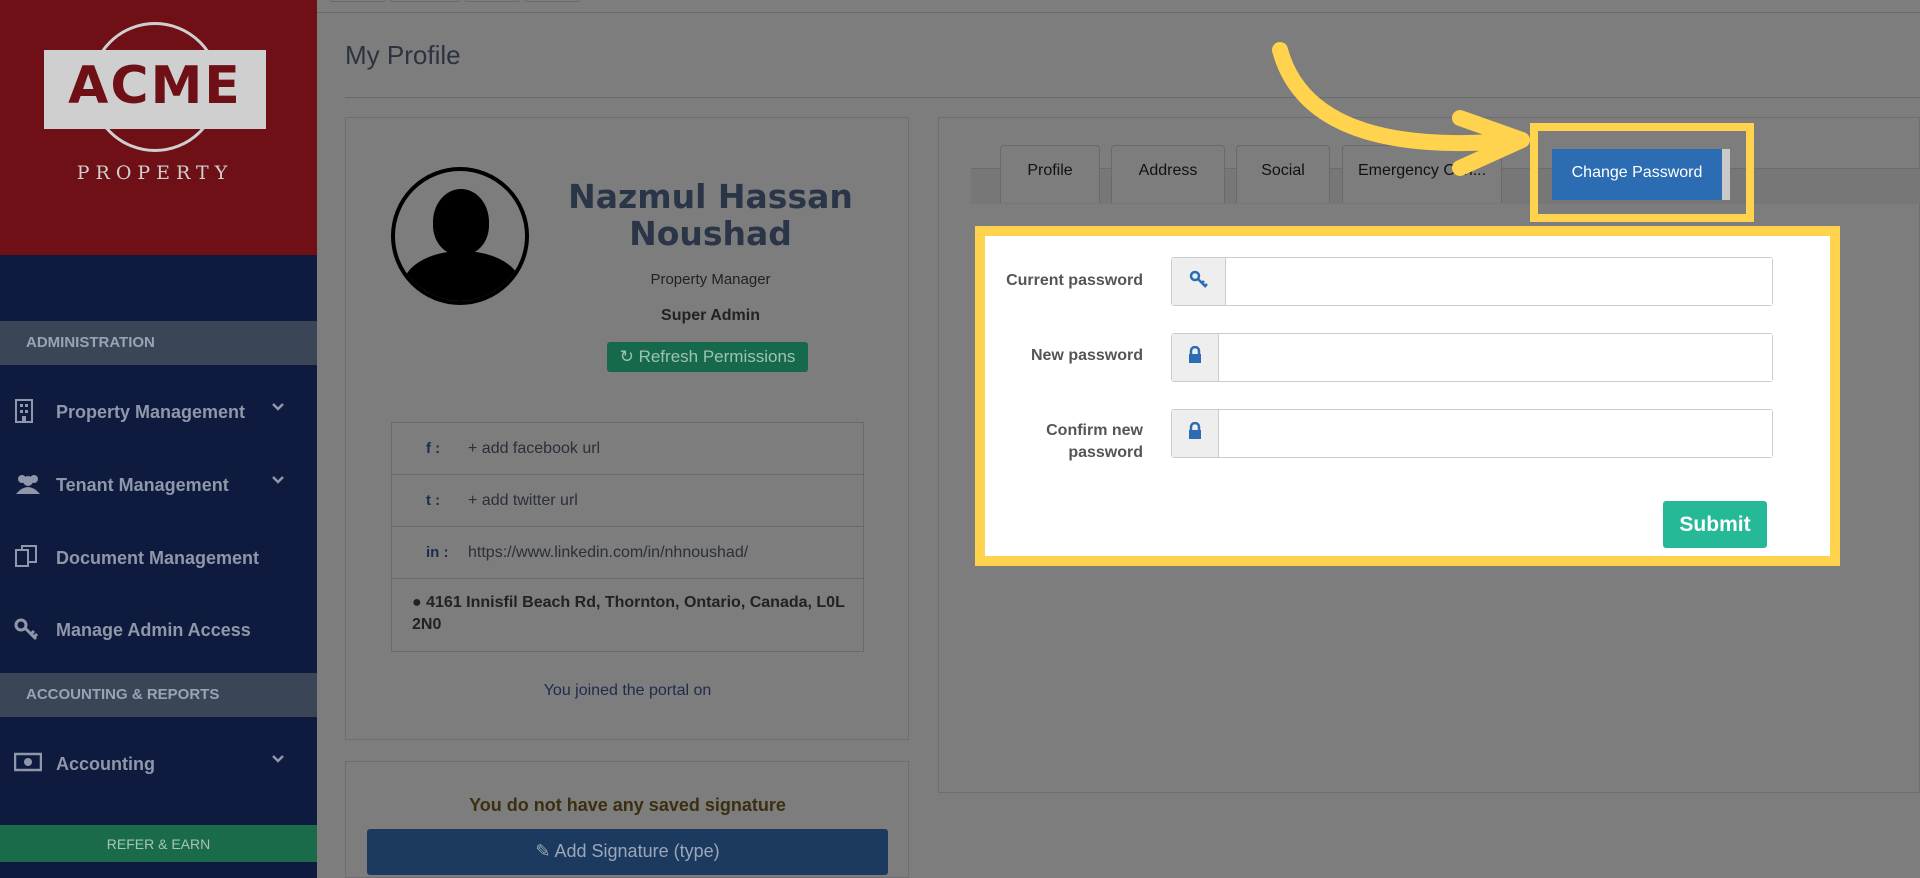 This screenshot has width=1920, height=878. I want to click on sidebar-item-manage-admin-access: Manage Admin Access, so click(158, 630).